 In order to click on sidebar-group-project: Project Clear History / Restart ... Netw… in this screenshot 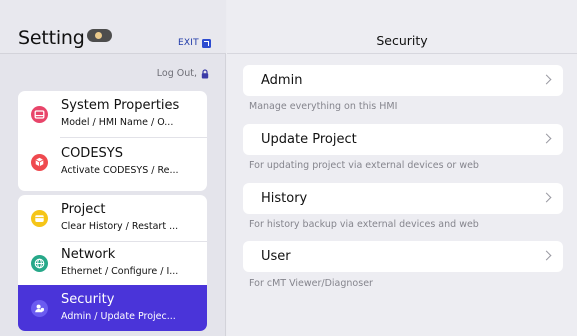, I will do `click(112, 263)`.